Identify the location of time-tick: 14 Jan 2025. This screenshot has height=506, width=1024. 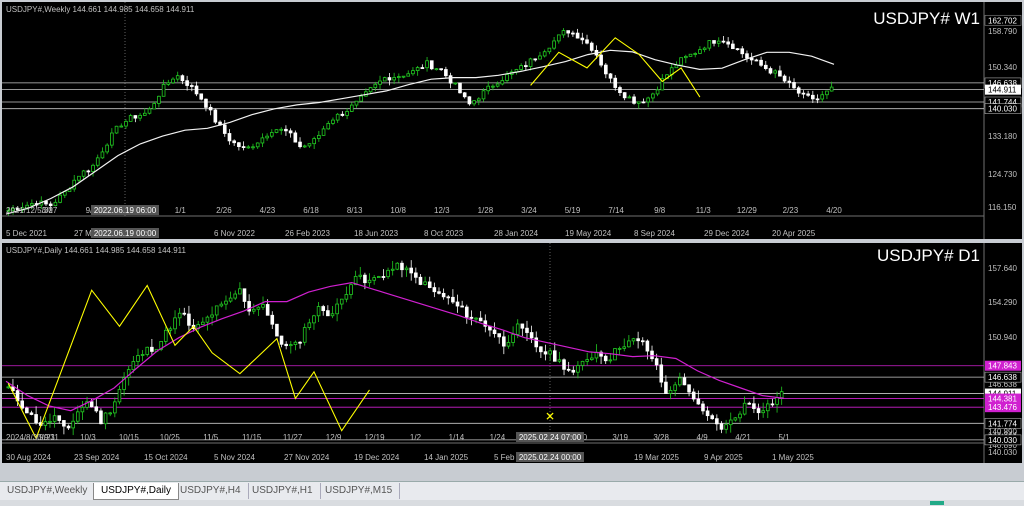
(446, 457).